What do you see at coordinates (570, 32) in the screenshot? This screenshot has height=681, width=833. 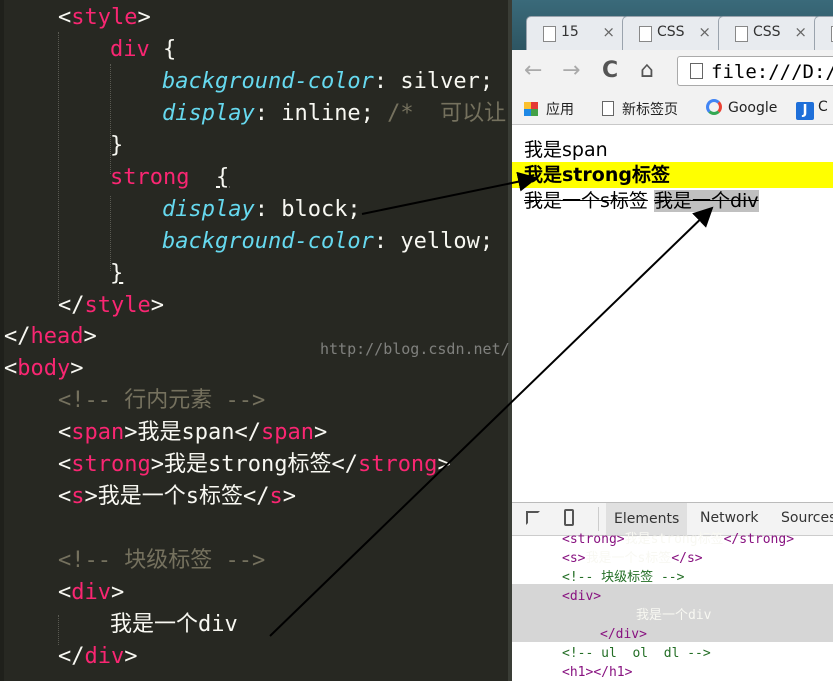 I see `tab-label: 15` at bounding box center [570, 32].